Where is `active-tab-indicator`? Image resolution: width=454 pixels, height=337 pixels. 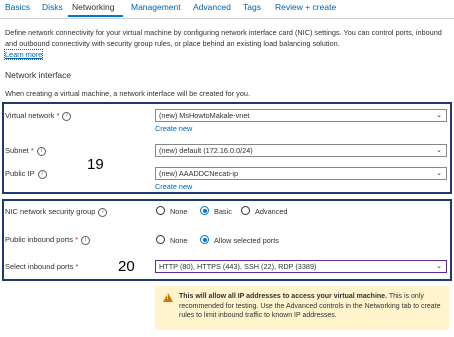
active-tab-indicator is located at coordinates (95, 16).